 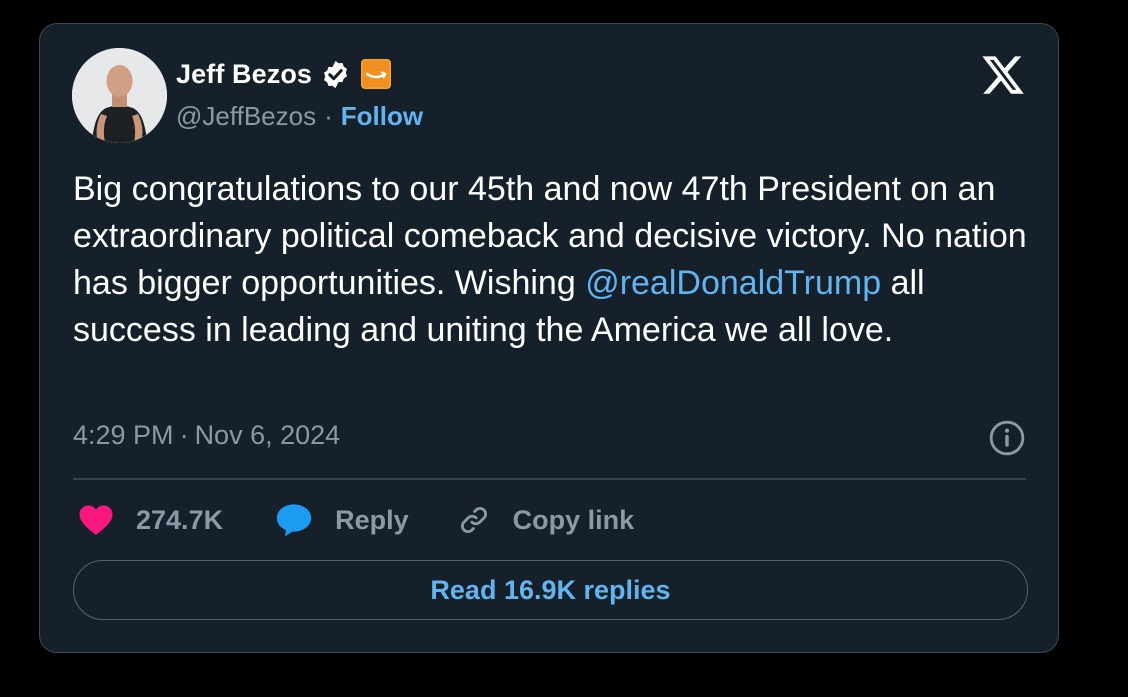 What do you see at coordinates (382, 116) in the screenshot?
I see `follow-button: Follow` at bounding box center [382, 116].